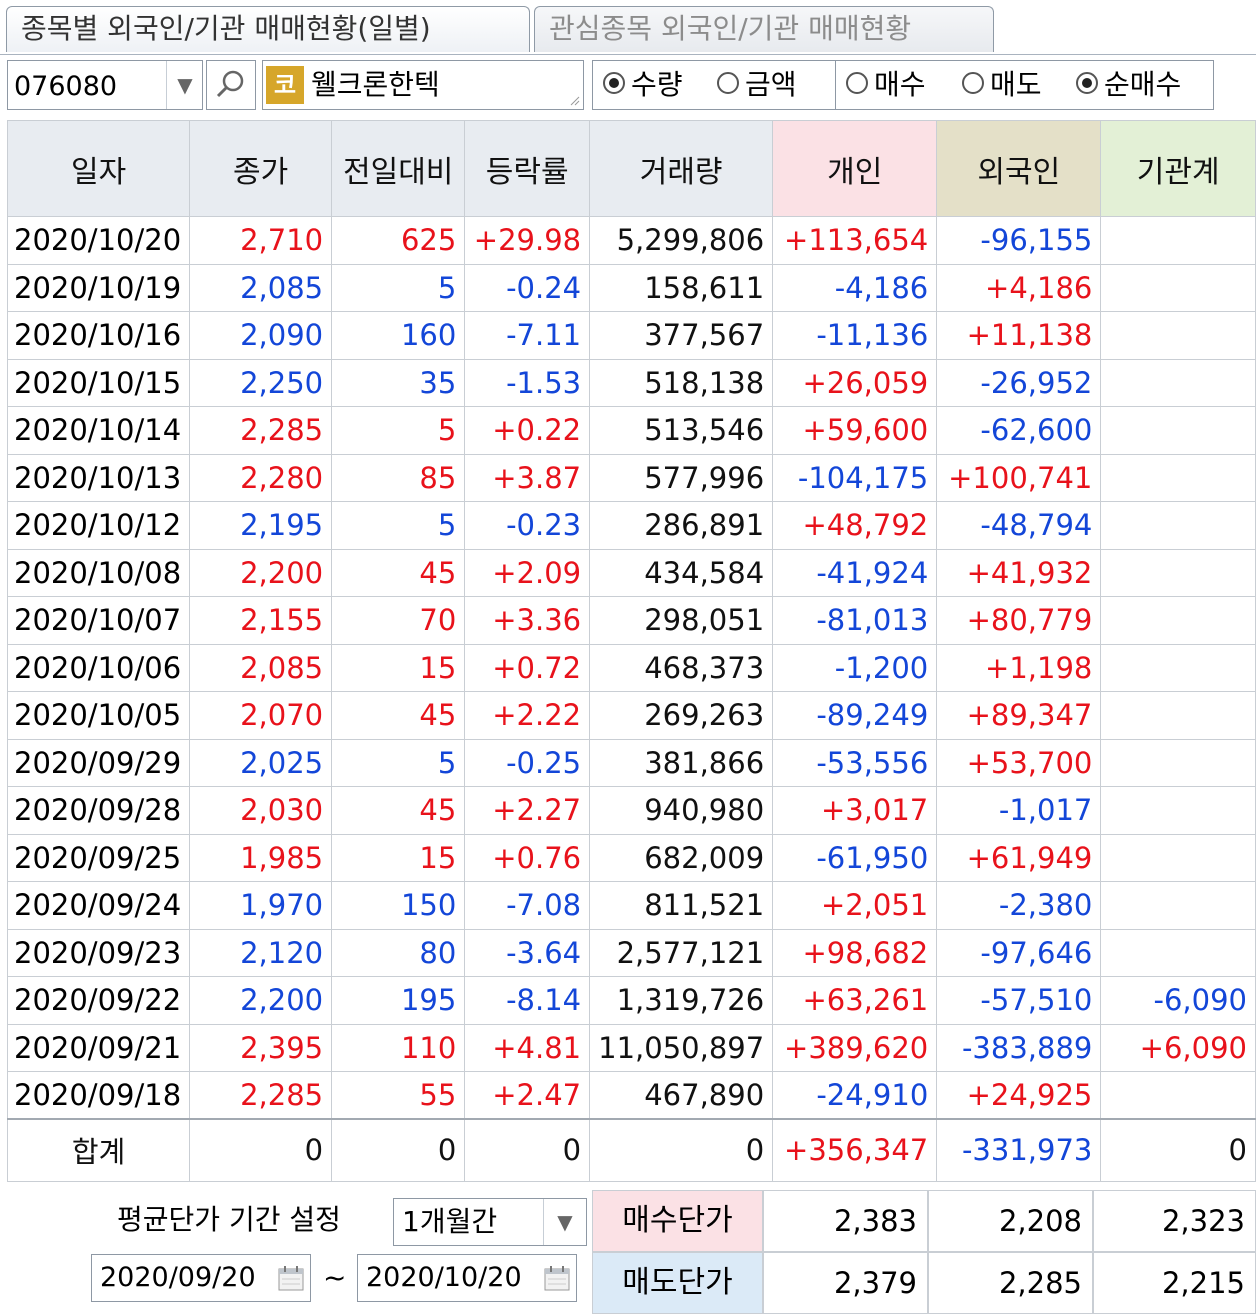  I want to click on cell-change: 150, so click(398, 905).